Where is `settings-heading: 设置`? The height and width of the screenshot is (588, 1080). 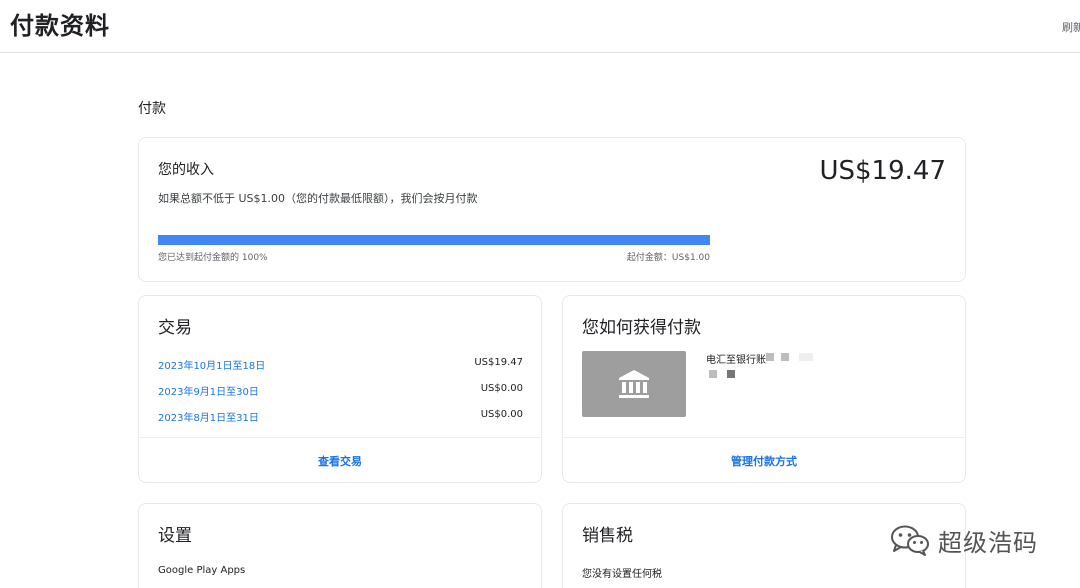
settings-heading: 设置 is located at coordinates (175, 536).